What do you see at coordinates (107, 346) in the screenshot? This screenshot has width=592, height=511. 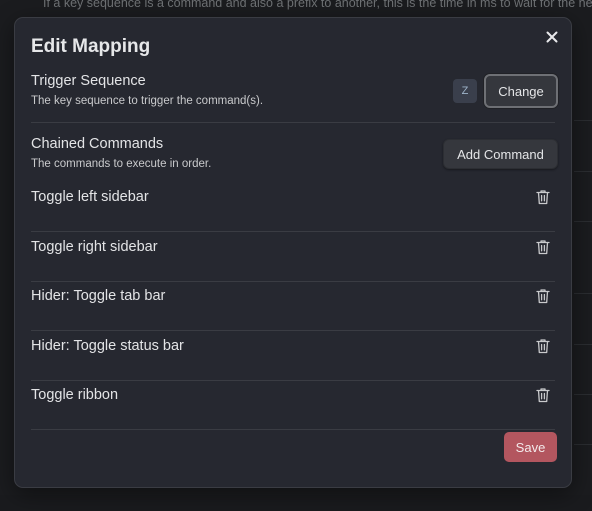 I see `command-label: Hider: Toggle status bar` at bounding box center [107, 346].